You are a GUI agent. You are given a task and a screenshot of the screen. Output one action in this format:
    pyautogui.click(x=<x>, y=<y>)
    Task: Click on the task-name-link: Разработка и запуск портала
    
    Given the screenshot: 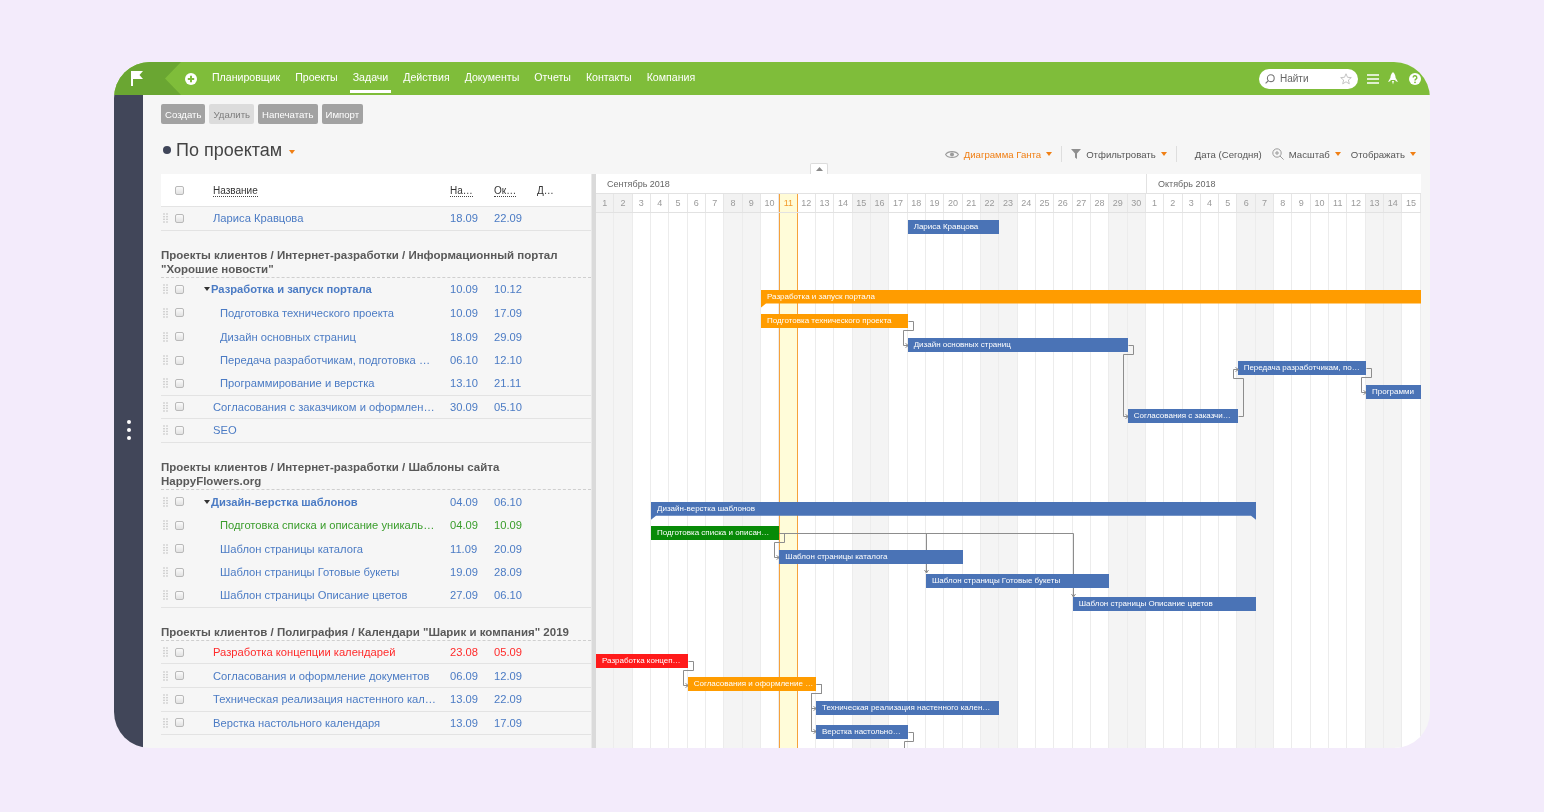 What is the action you would take?
    pyautogui.click(x=291, y=289)
    